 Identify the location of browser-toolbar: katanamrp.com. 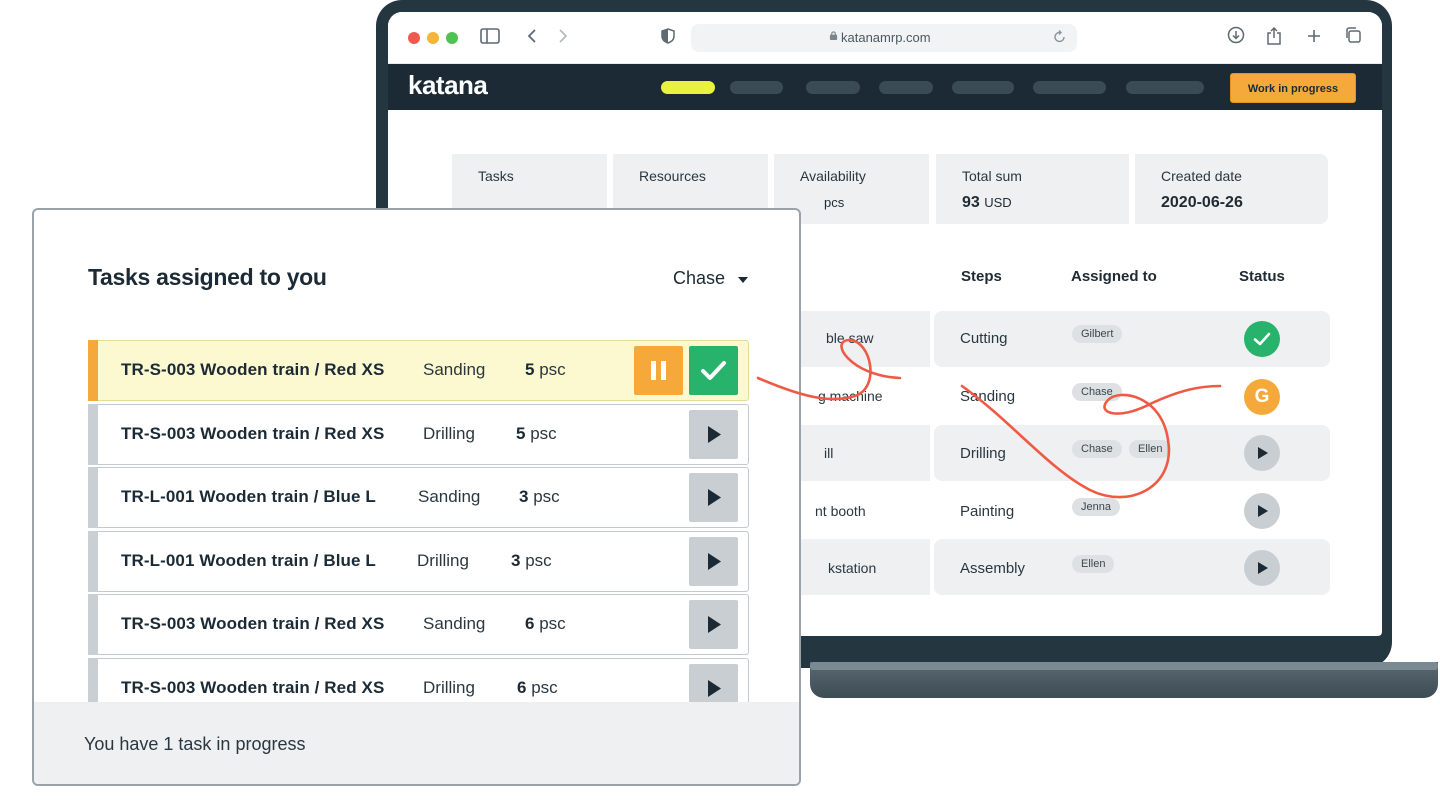
(885, 38).